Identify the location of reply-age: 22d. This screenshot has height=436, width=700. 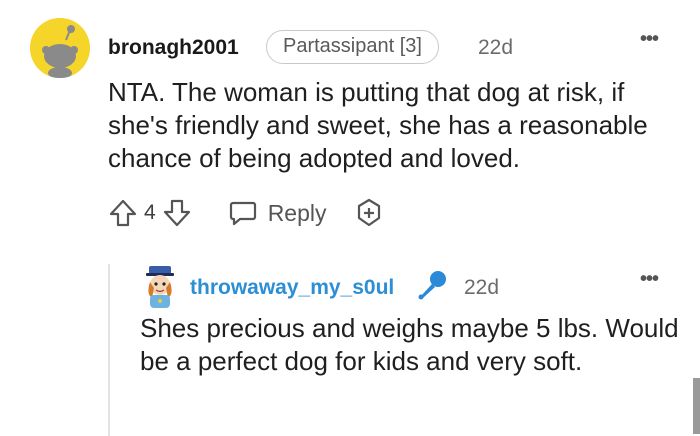
(482, 287).